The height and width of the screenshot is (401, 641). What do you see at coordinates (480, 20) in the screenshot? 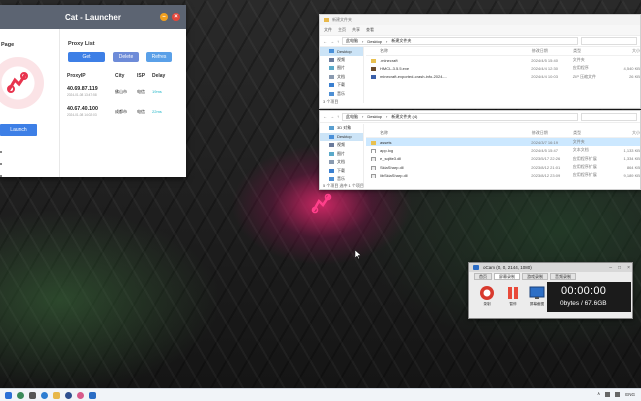
I see `explorer-titlebar: 新建文件夹` at bounding box center [480, 20].